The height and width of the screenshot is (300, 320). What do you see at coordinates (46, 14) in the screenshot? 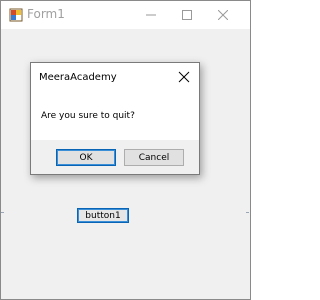
I see `window-title: Form1` at bounding box center [46, 14].